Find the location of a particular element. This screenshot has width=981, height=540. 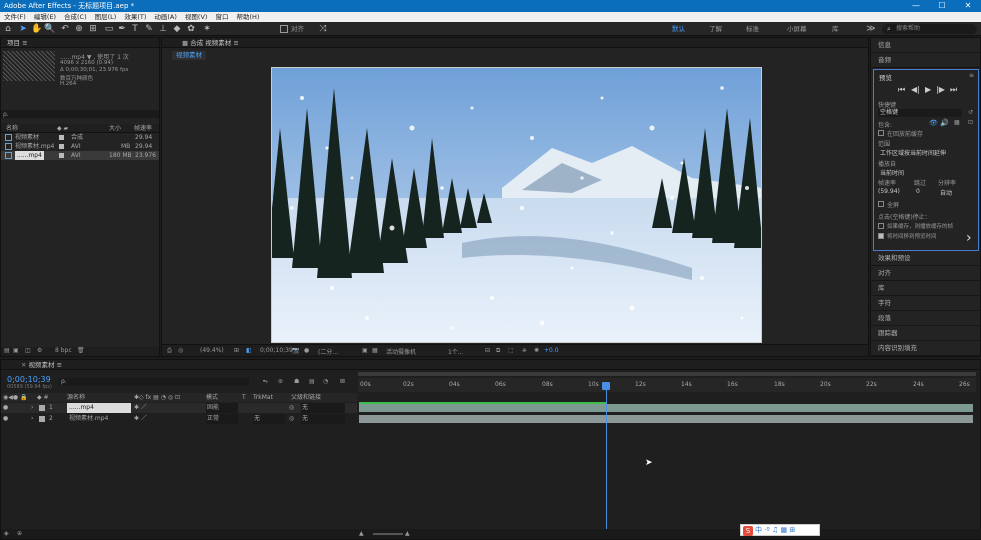

exposure-value: +0.0 is located at coordinates (551, 350).